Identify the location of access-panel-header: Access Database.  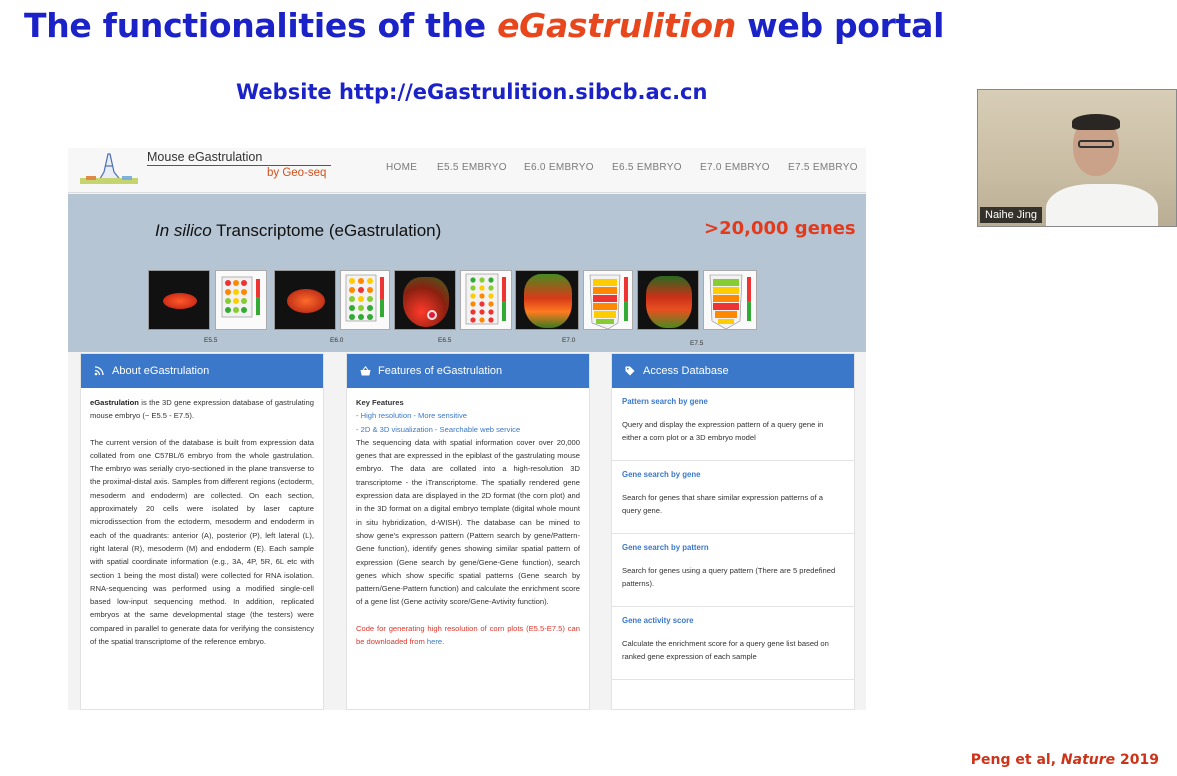
(733, 371).